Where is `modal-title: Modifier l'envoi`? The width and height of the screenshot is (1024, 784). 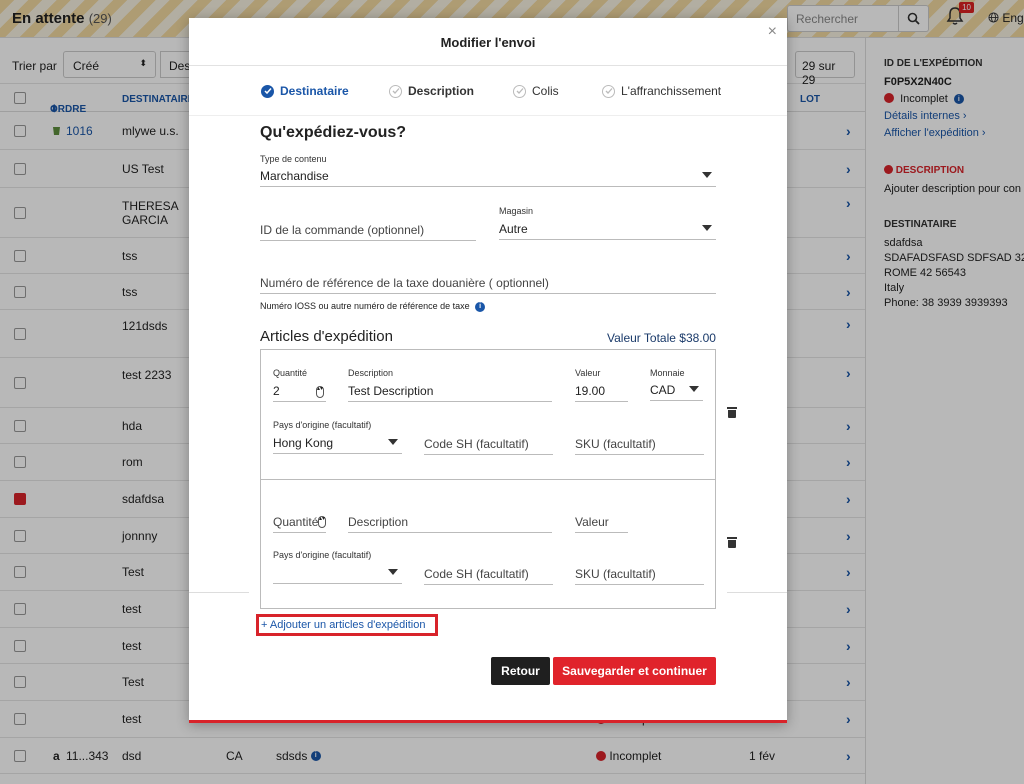
modal-title: Modifier l'envoi is located at coordinates (488, 42).